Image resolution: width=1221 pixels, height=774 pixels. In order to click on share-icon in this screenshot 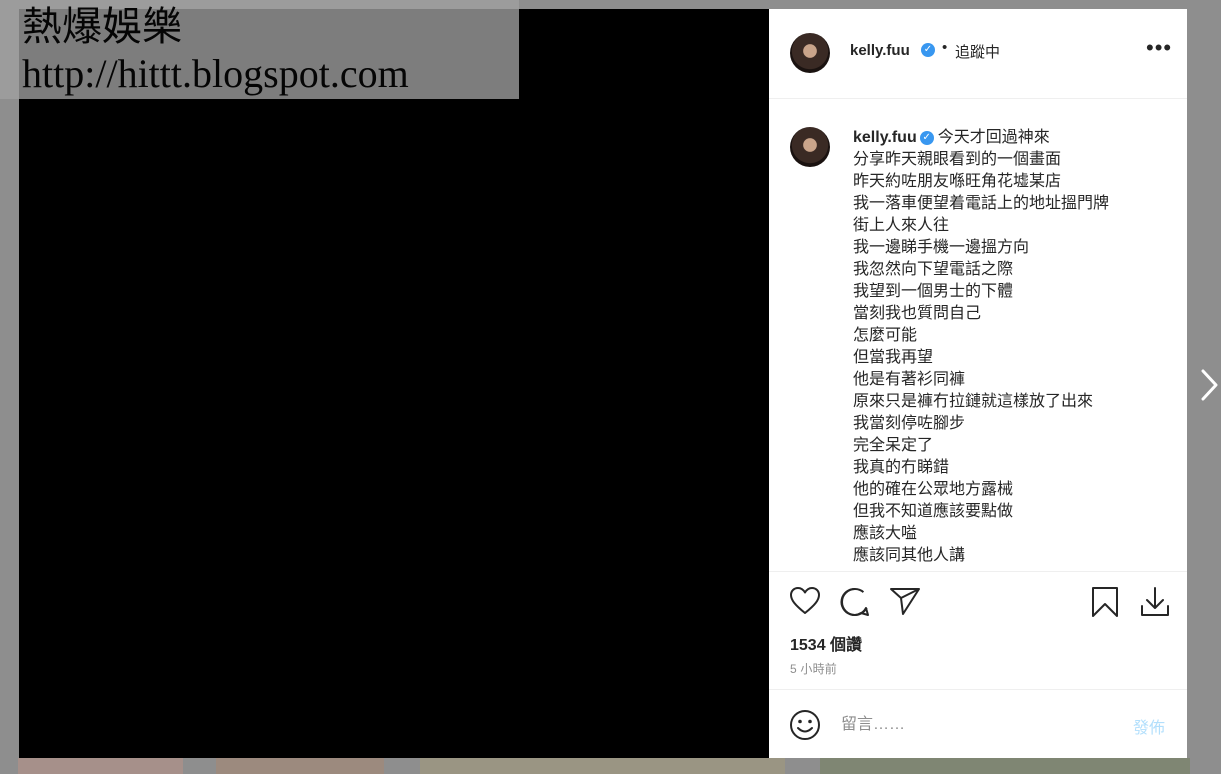, I will do `click(905, 601)`.